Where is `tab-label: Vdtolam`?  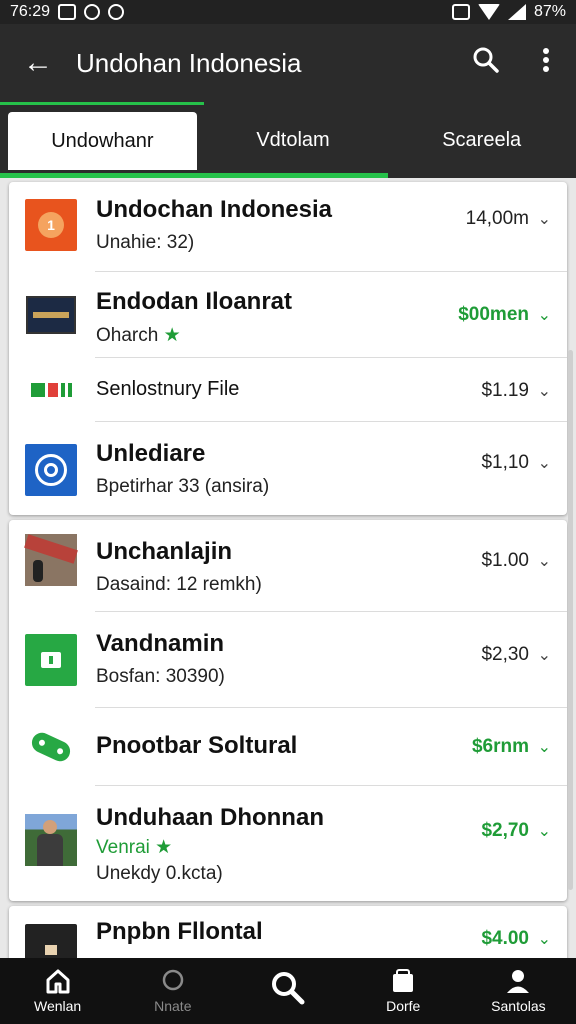 tab-label: Vdtolam is located at coordinates (293, 139).